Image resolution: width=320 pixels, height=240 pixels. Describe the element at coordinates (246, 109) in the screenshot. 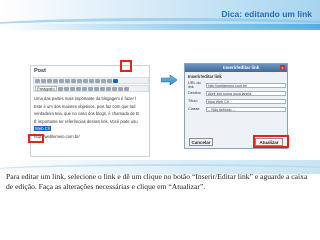

I see `class-select: -- Não definido --` at that location.